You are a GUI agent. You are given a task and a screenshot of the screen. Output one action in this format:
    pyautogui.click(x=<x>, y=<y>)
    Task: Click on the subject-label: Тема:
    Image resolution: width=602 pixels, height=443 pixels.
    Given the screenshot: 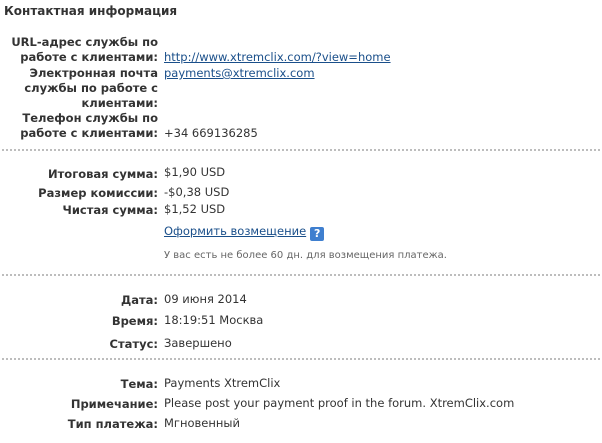 What is the action you would take?
    pyautogui.click(x=139, y=384)
    